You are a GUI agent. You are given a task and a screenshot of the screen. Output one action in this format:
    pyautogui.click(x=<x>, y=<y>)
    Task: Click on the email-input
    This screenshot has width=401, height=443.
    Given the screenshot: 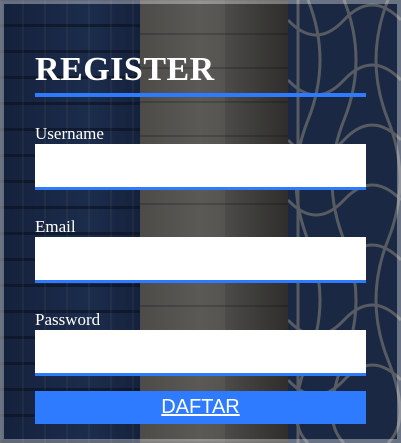 What is the action you would take?
    pyautogui.click(x=200, y=260)
    